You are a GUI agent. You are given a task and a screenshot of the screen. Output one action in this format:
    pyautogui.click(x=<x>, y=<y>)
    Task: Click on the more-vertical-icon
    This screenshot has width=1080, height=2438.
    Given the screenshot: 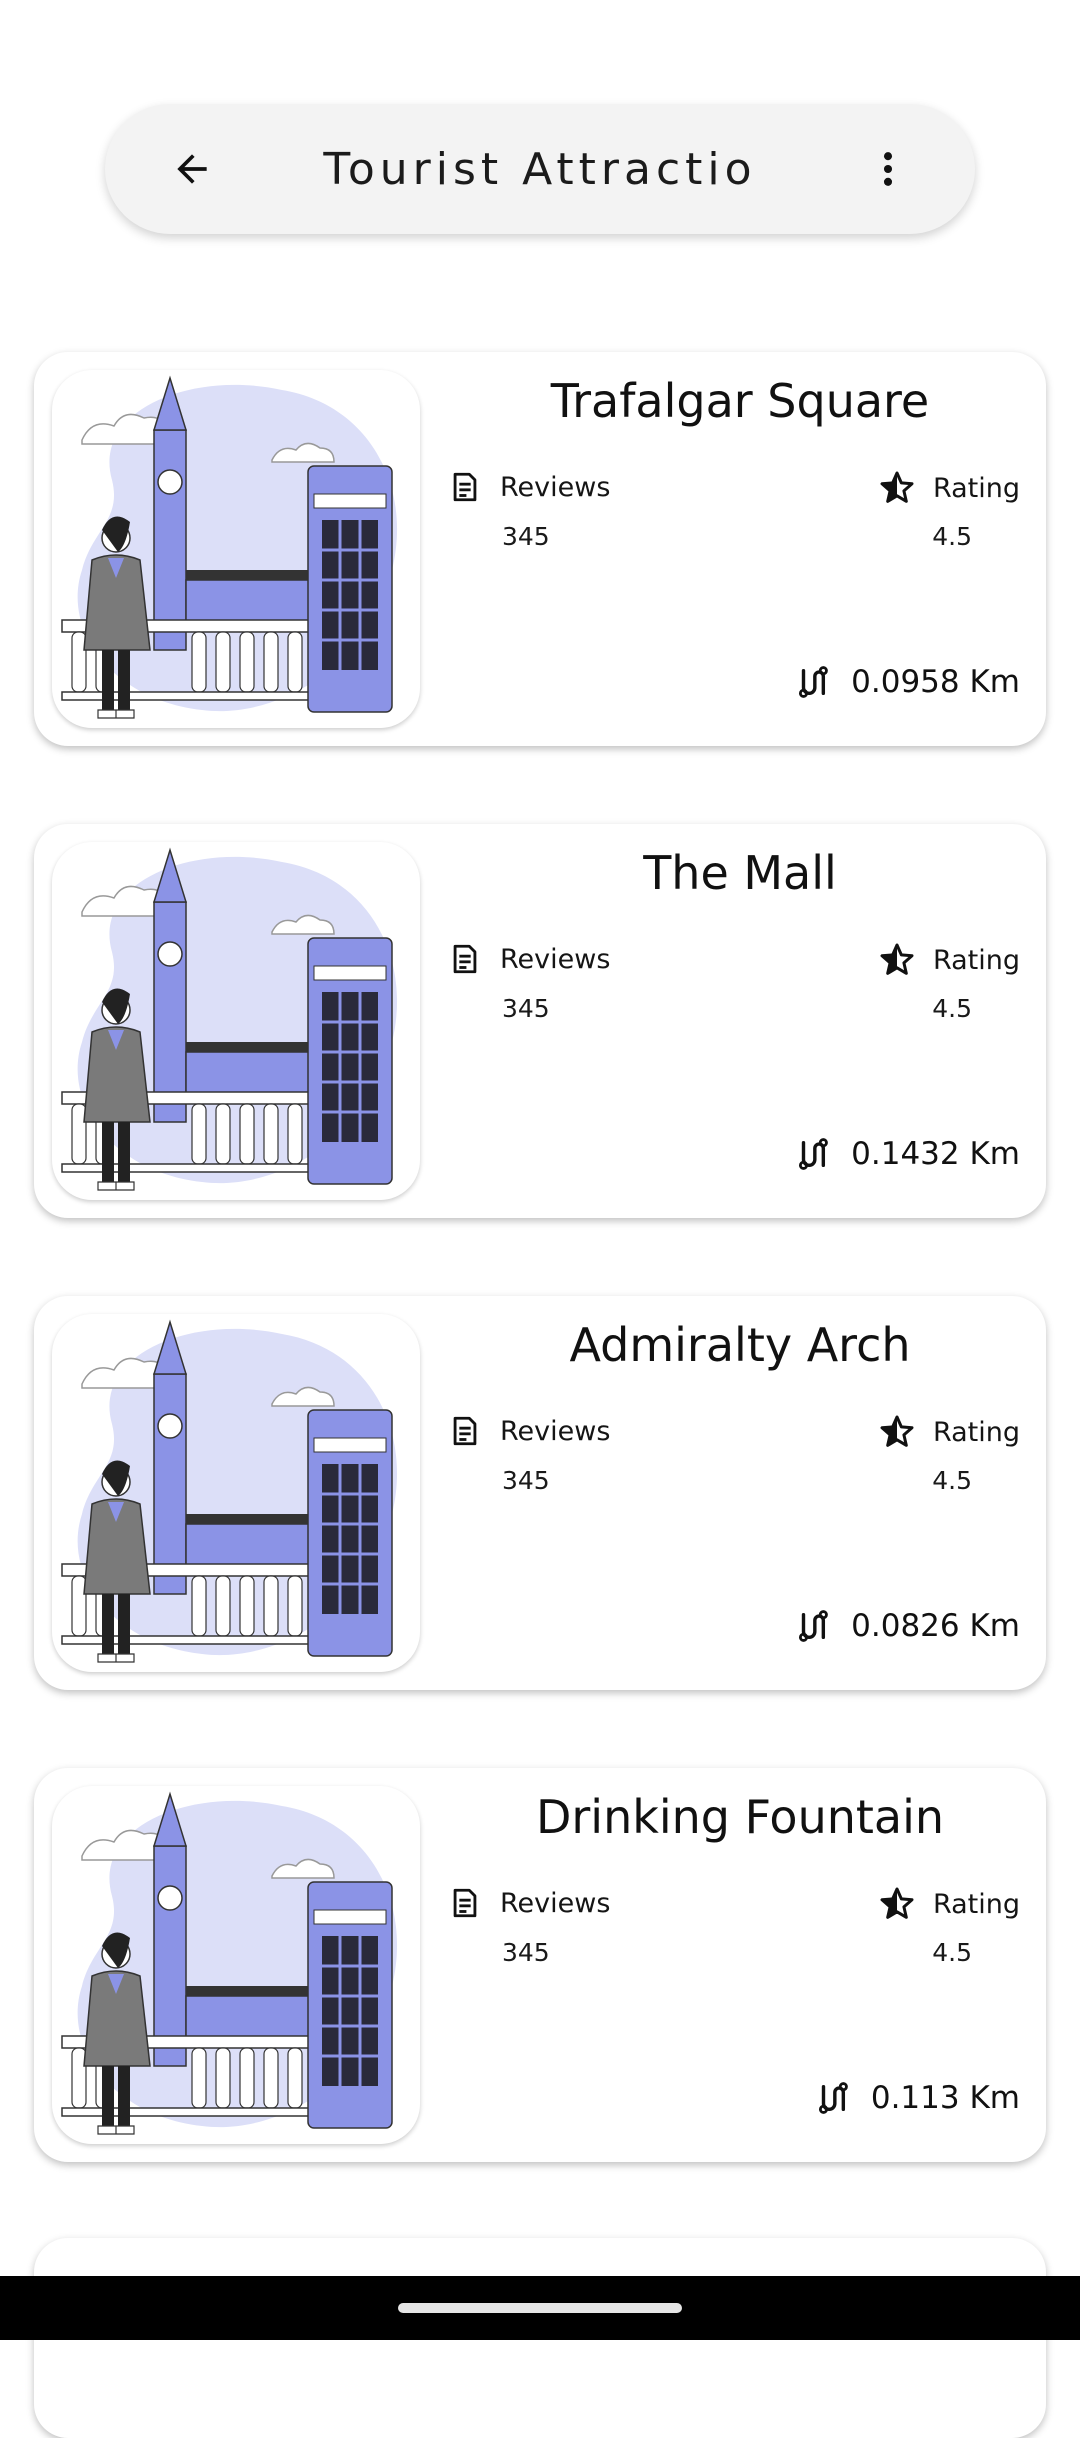 What is the action you would take?
    pyautogui.click(x=888, y=169)
    